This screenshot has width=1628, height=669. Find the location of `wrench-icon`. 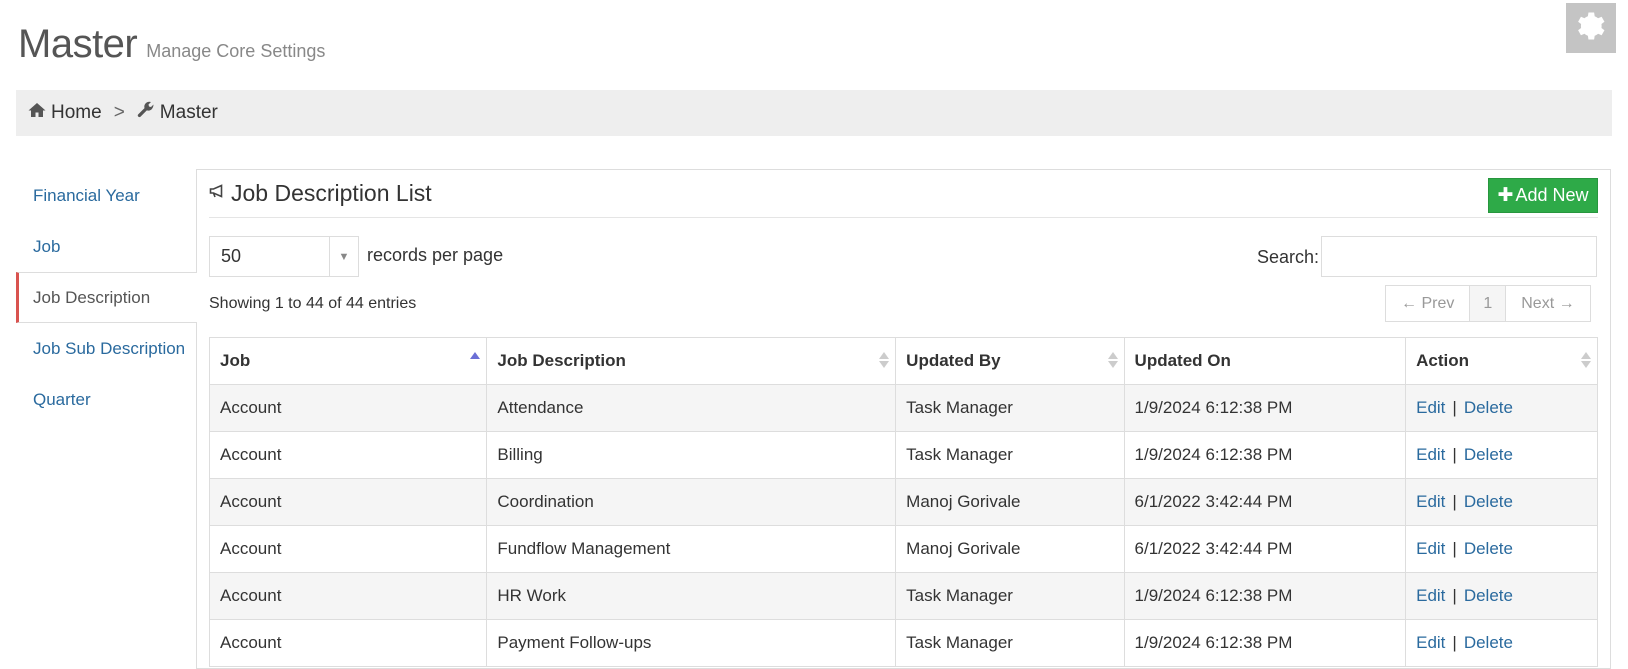

wrench-icon is located at coordinates (148, 113).